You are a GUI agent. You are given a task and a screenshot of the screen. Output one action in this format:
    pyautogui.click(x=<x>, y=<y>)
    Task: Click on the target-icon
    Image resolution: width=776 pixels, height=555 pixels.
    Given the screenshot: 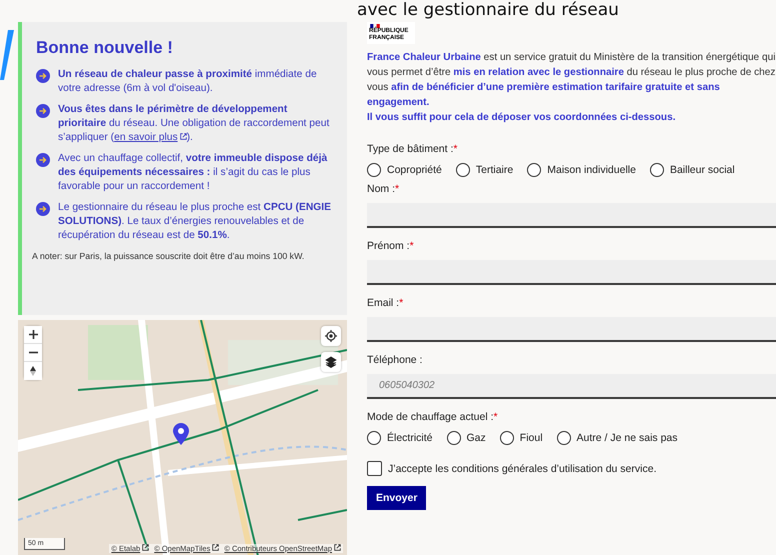 What is the action you would take?
    pyautogui.click(x=331, y=336)
    